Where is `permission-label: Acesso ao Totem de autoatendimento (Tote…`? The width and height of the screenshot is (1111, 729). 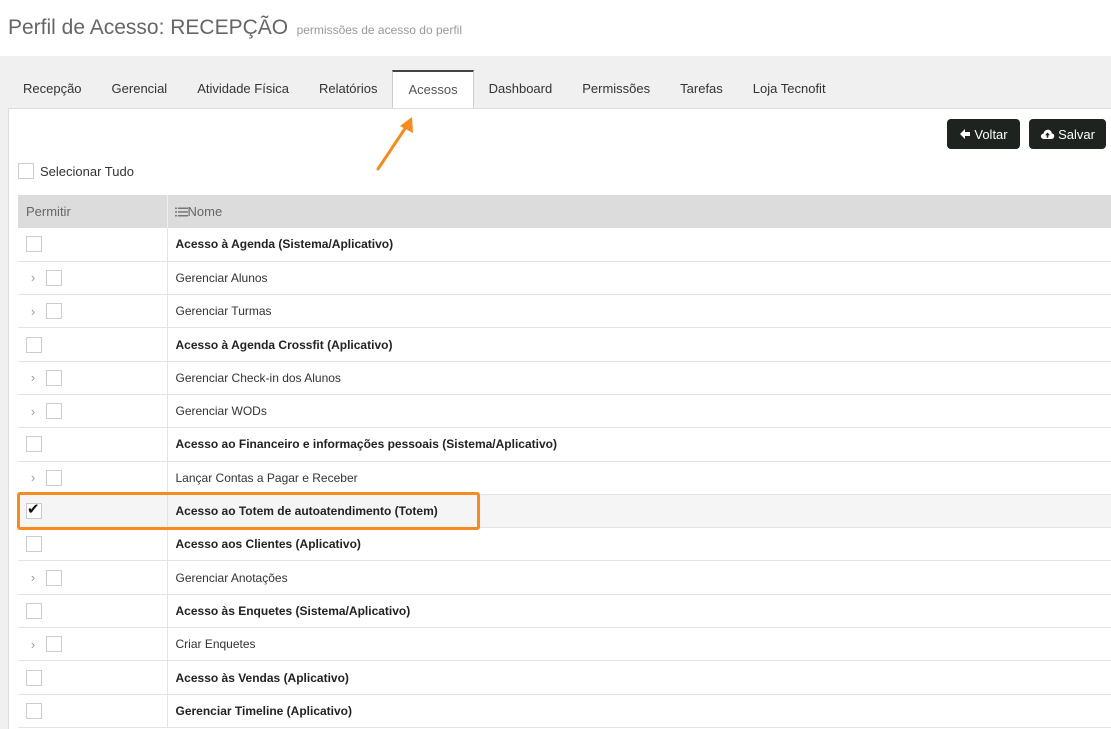 permission-label: Acesso ao Totem de autoatendimento (Tote… is located at coordinates (306, 511).